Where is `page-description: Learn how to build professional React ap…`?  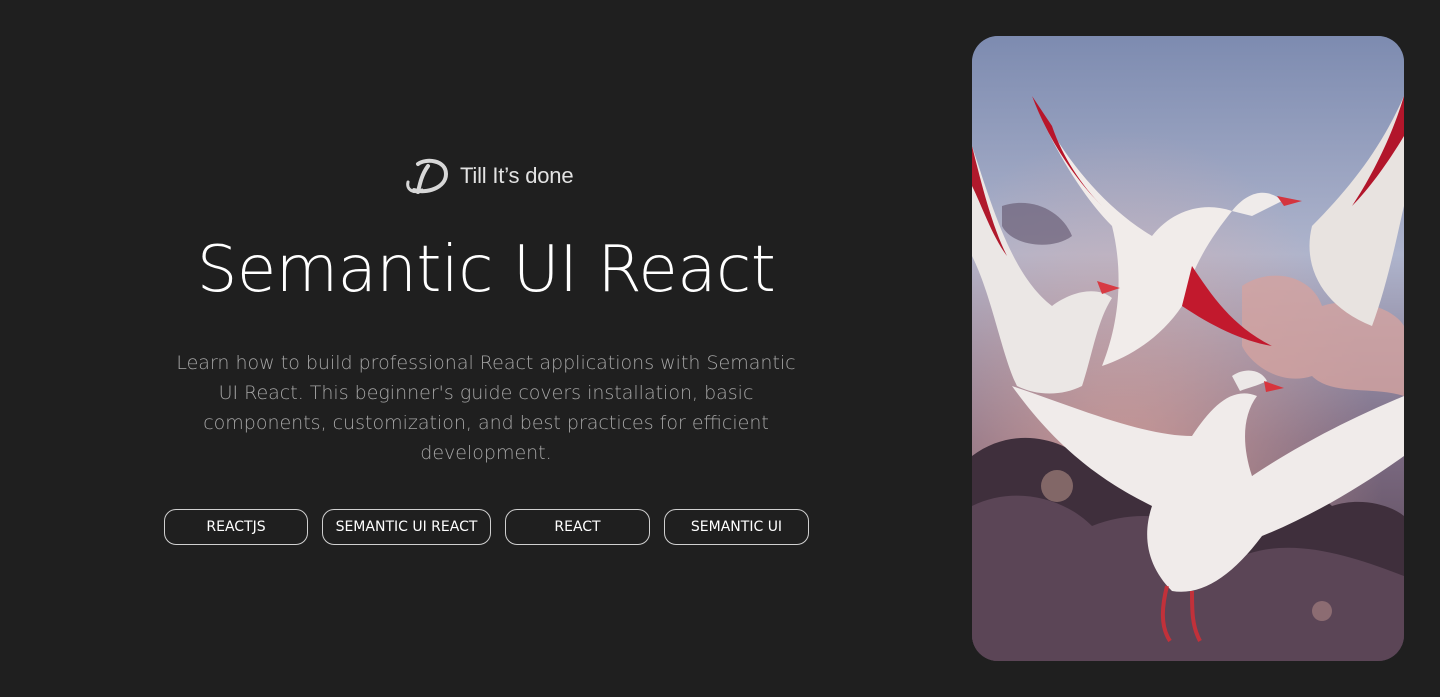 page-description: Learn how to build professional React ap… is located at coordinates (486, 408).